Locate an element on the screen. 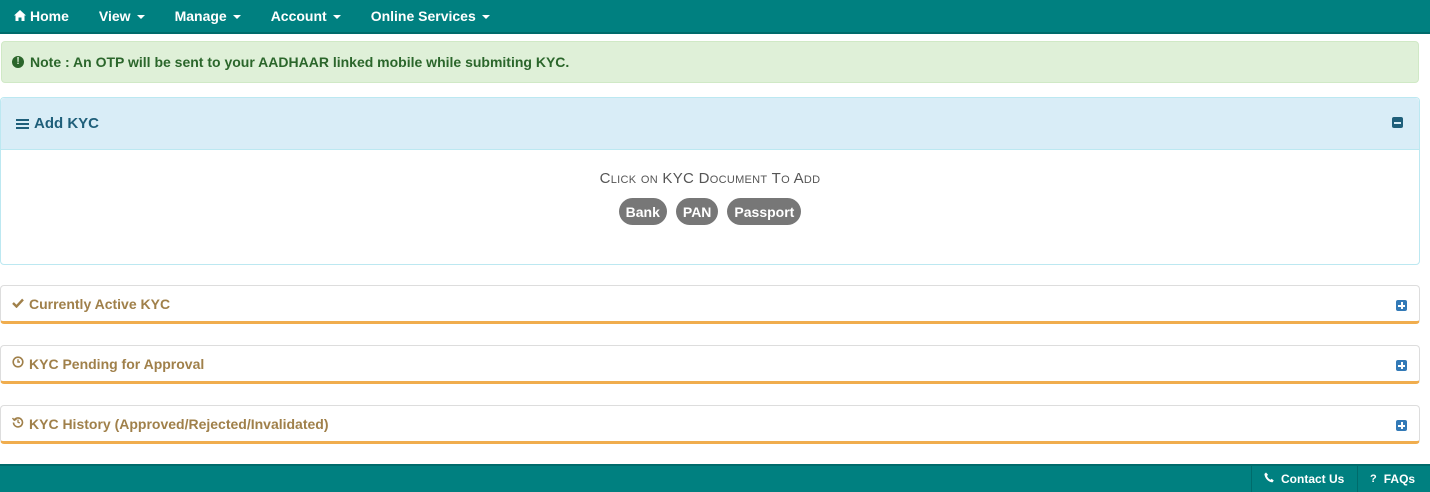  kyc-document-hint: Click on KYC Document To Add is located at coordinates (710, 178).